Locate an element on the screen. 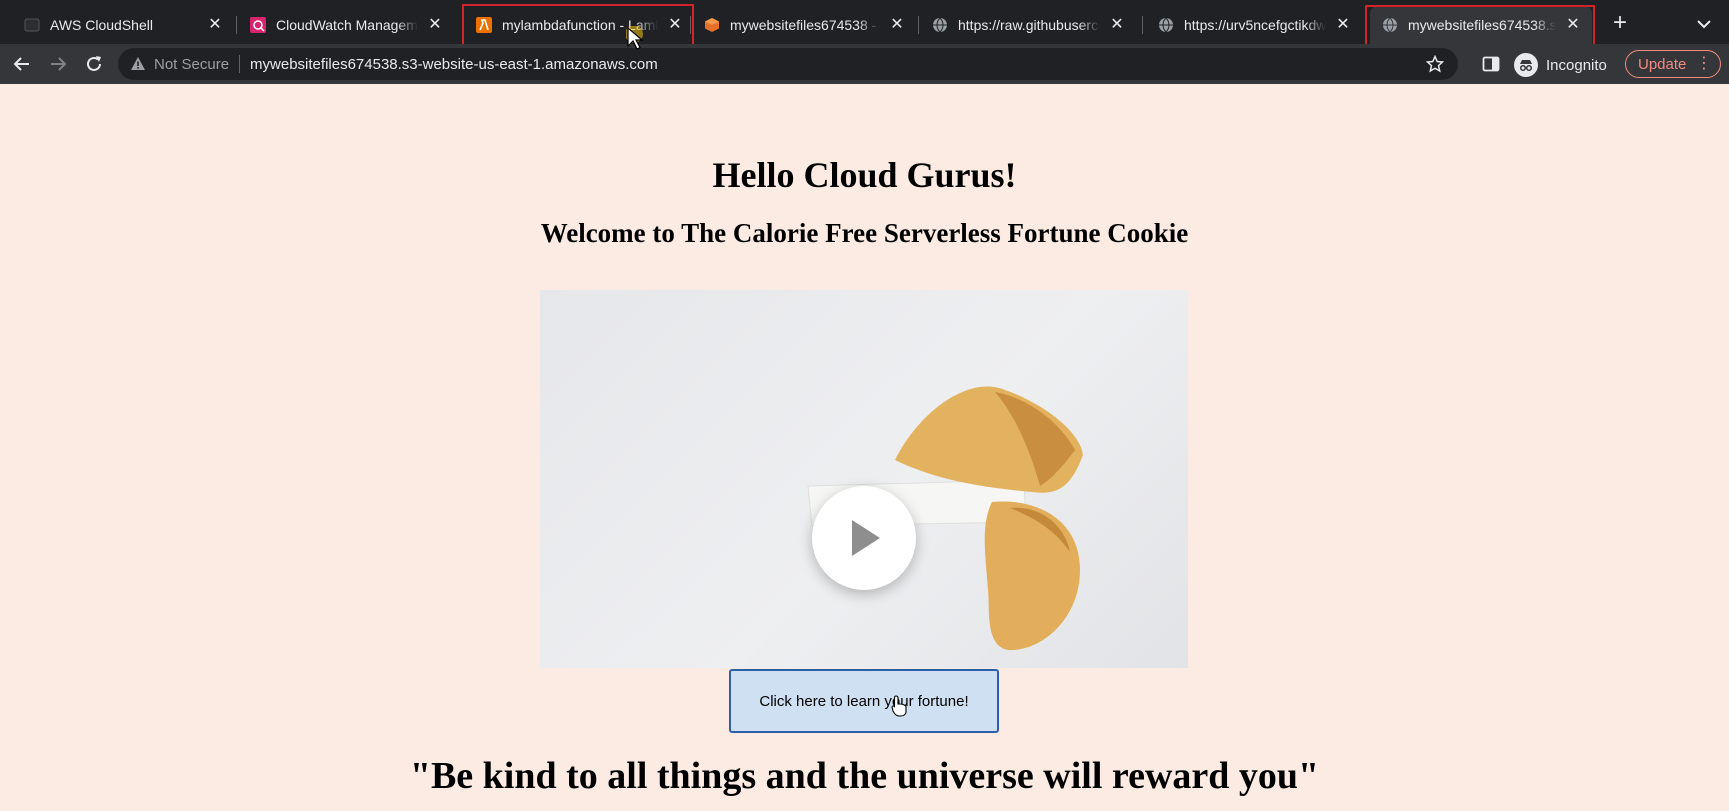 This screenshot has width=1729, height=811. update-button: Update ⋮ is located at coordinates (1673, 64).